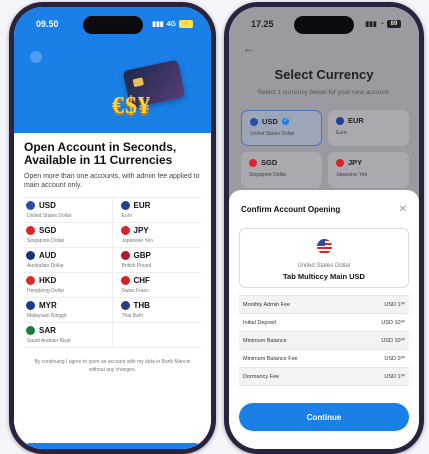 This screenshot has height=454, width=429. I want to click on fee-label: Dormancy Fee, so click(261, 376).